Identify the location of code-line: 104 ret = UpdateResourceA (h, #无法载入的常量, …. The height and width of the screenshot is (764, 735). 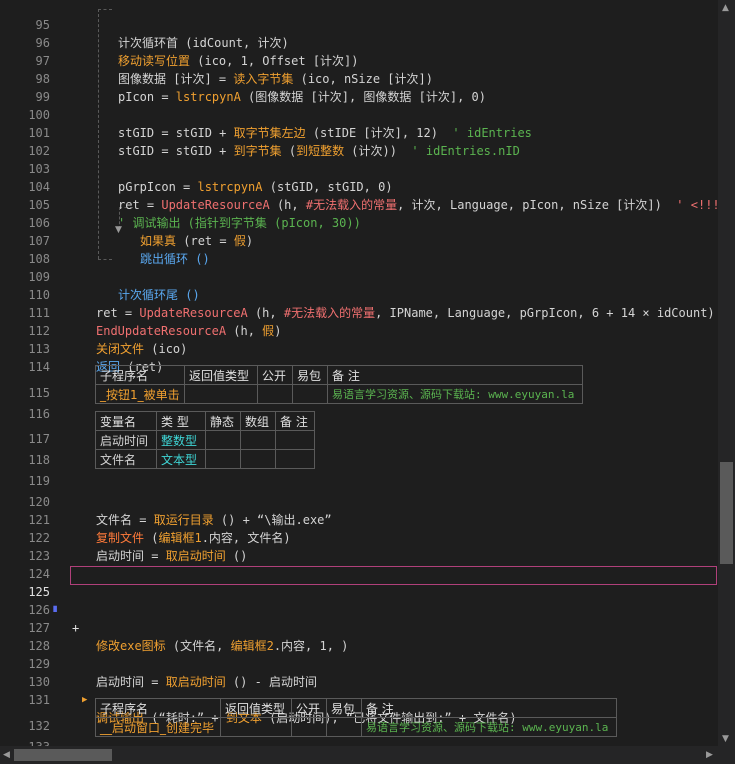
(359, 186).